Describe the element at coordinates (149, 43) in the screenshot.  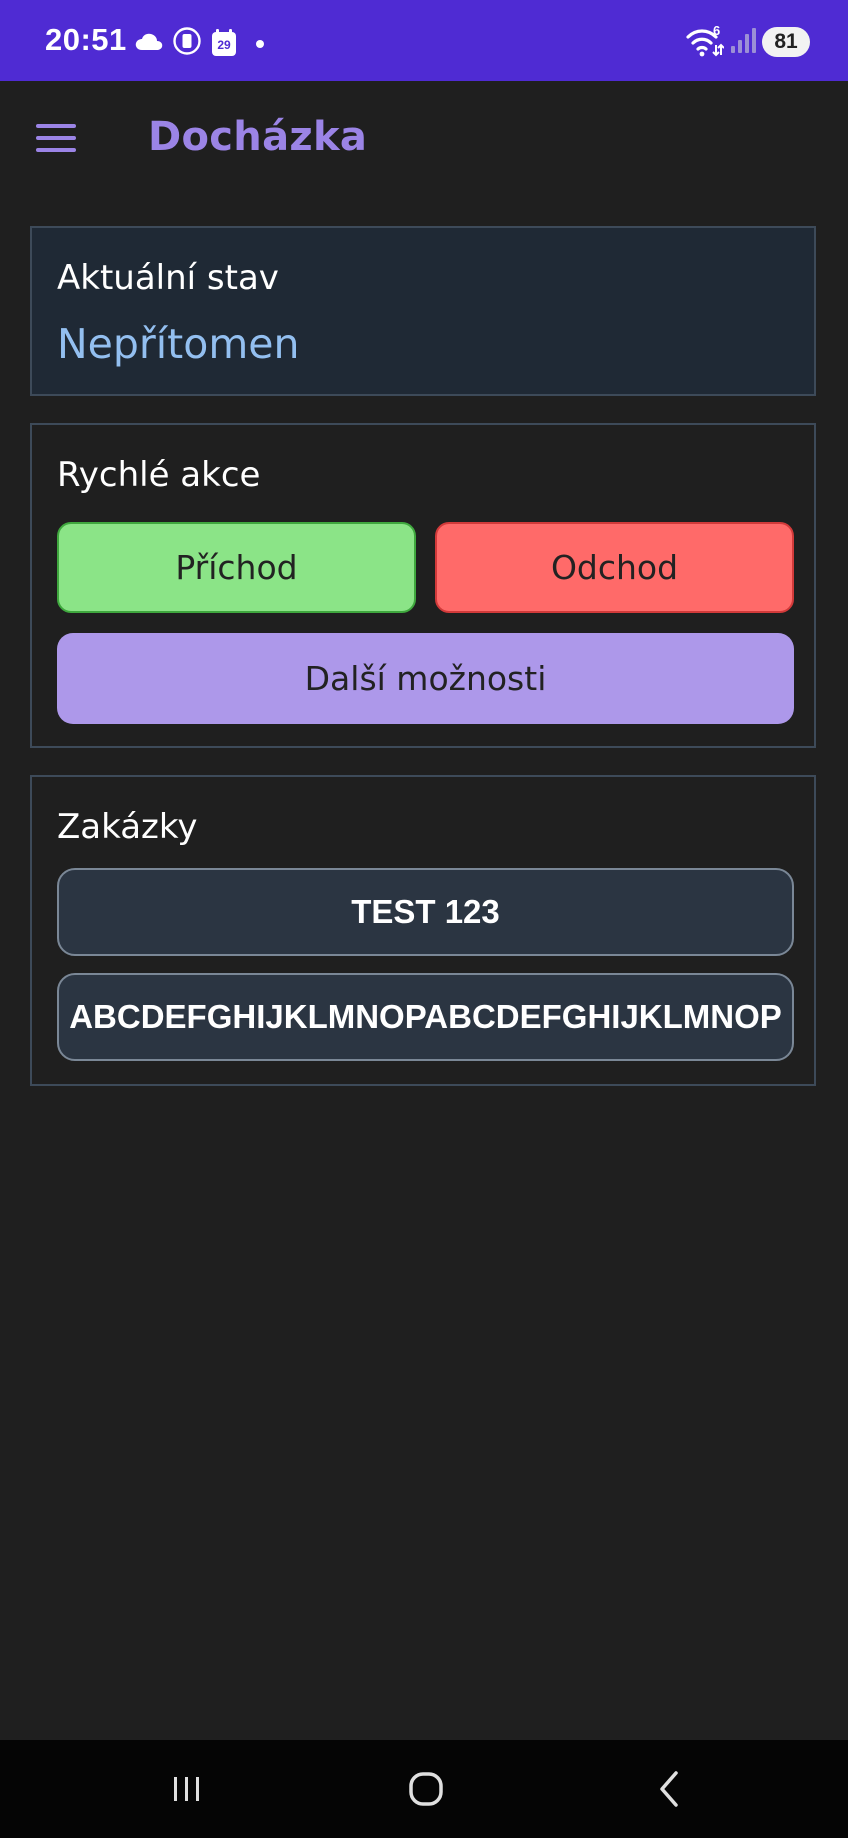
I see `cloud-icon` at that location.